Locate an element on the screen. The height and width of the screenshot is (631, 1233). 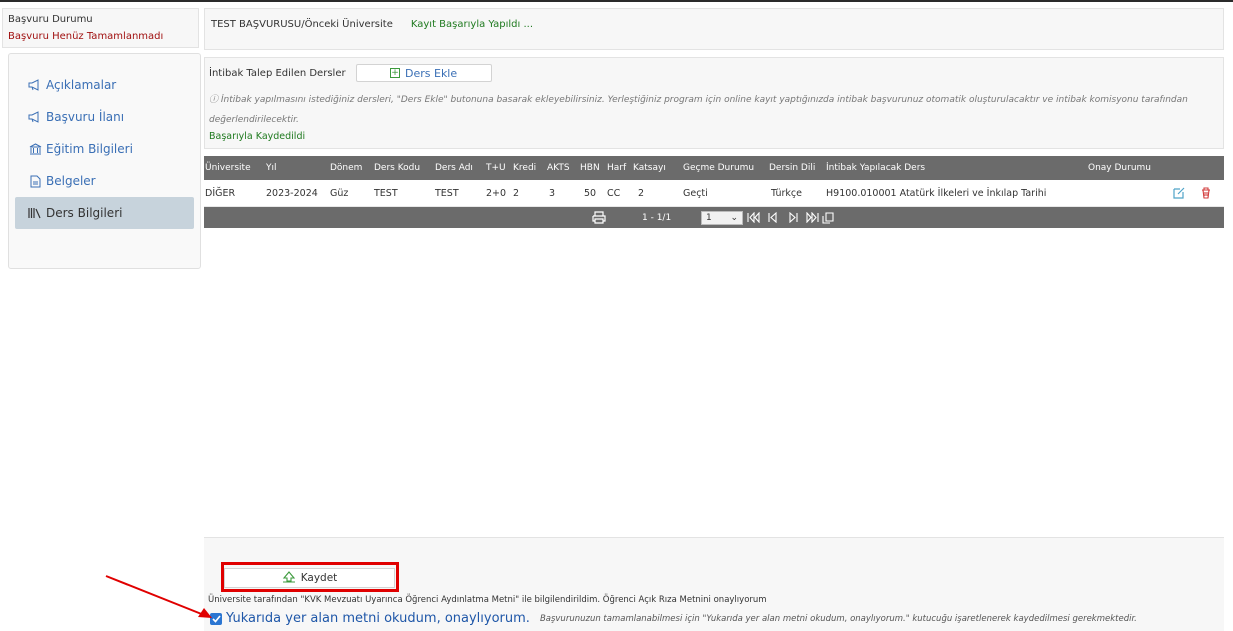
document-icon is located at coordinates (35, 181).